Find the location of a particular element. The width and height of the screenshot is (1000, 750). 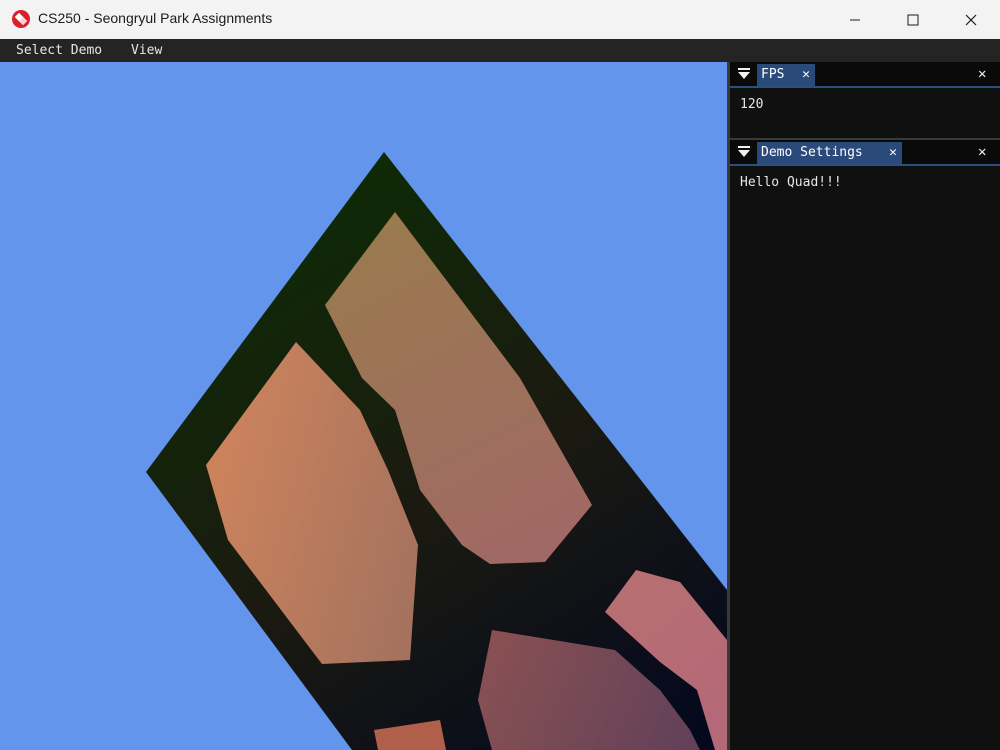

menu-select-demo: Select Demo is located at coordinates (59, 50).